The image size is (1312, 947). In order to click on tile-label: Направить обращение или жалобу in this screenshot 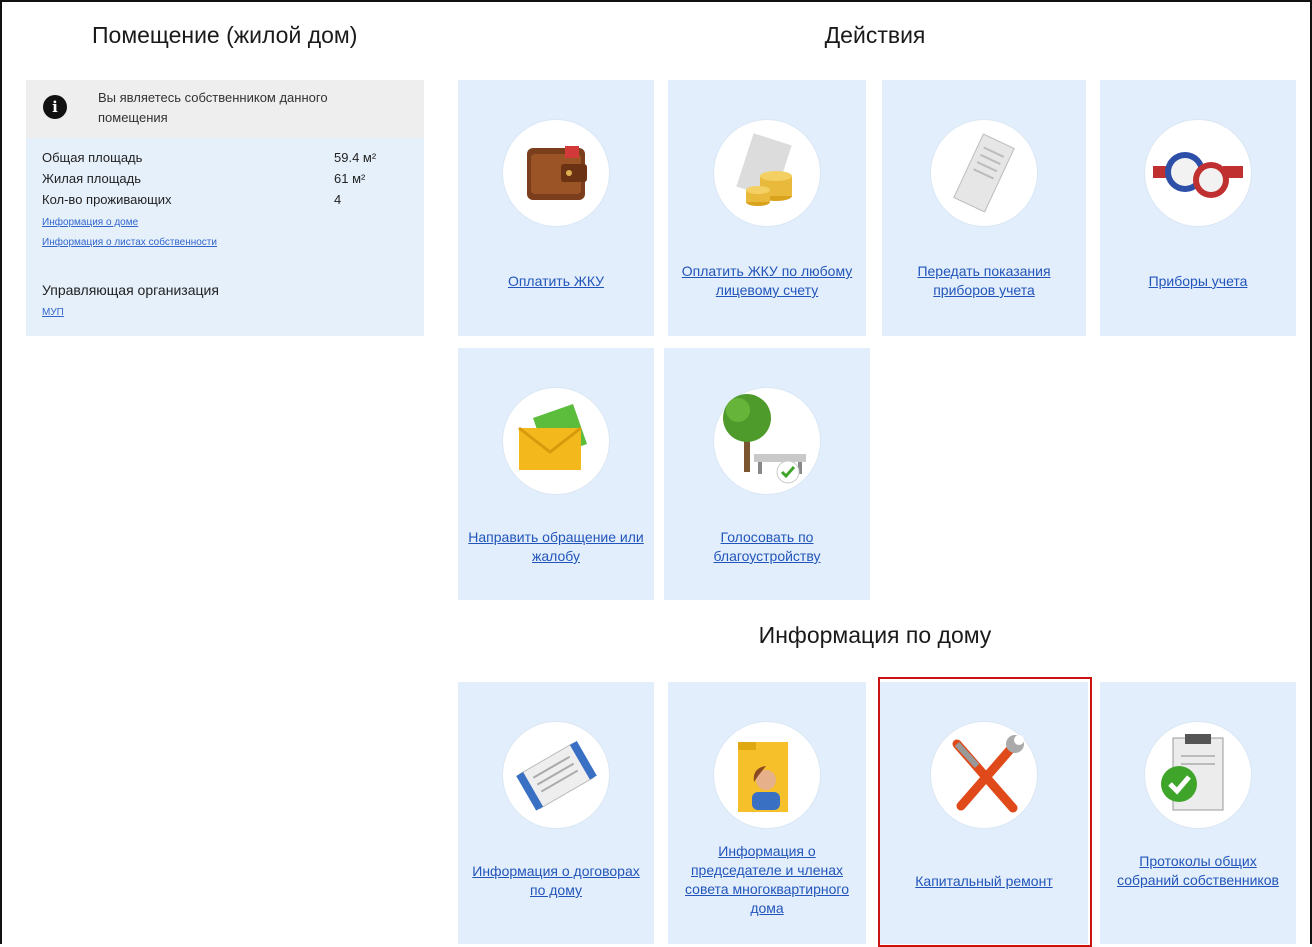, I will do `click(556, 547)`.